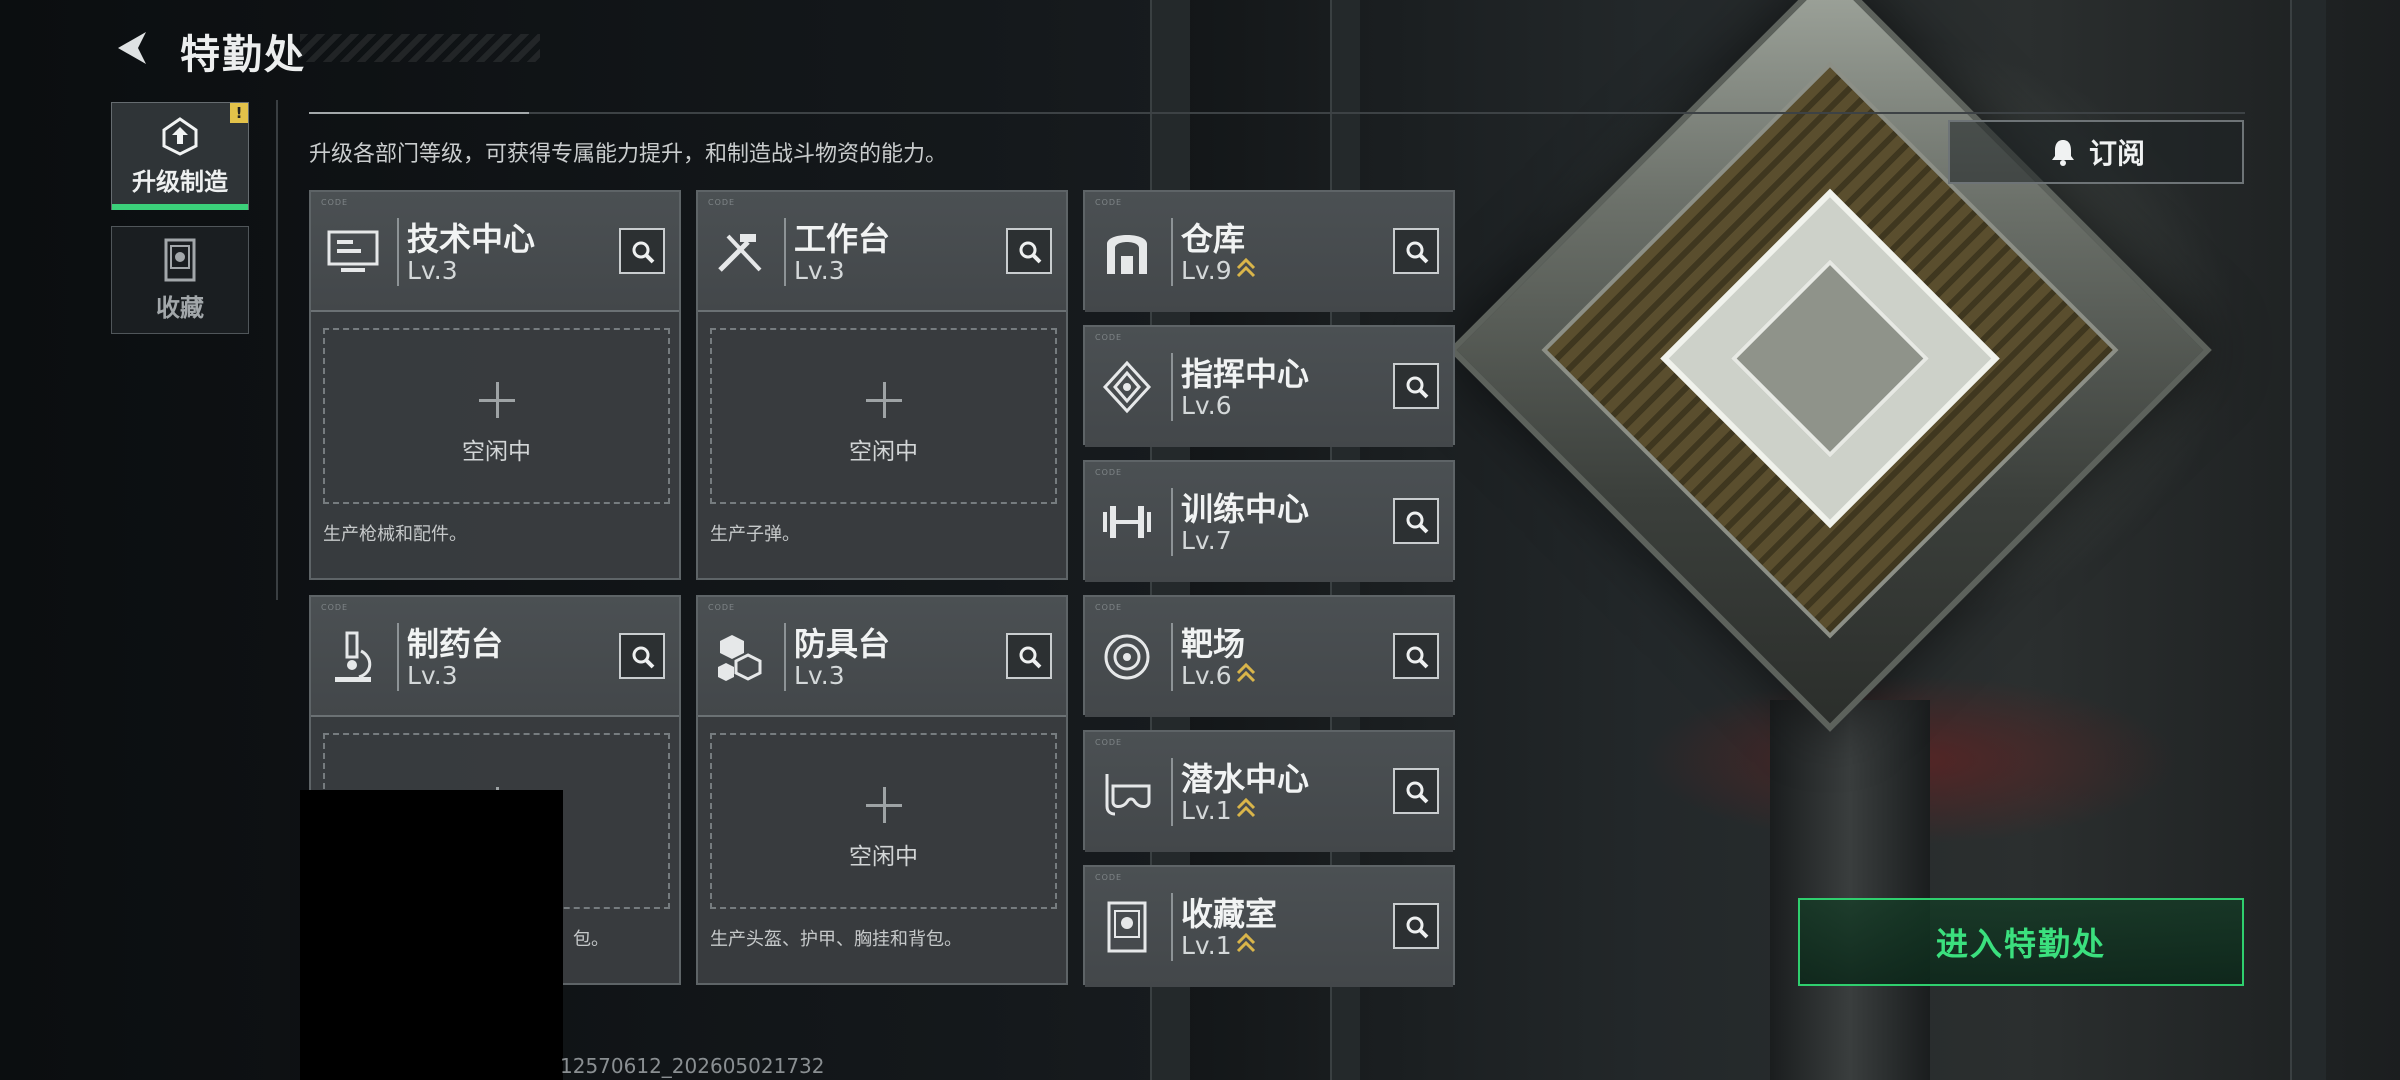 The width and height of the screenshot is (2400, 1080). Describe the element at coordinates (628, 154) in the screenshot. I see `section-description: 升级各部门等级，可获得专属能力提升，和制造战斗物资的能力。` at that location.